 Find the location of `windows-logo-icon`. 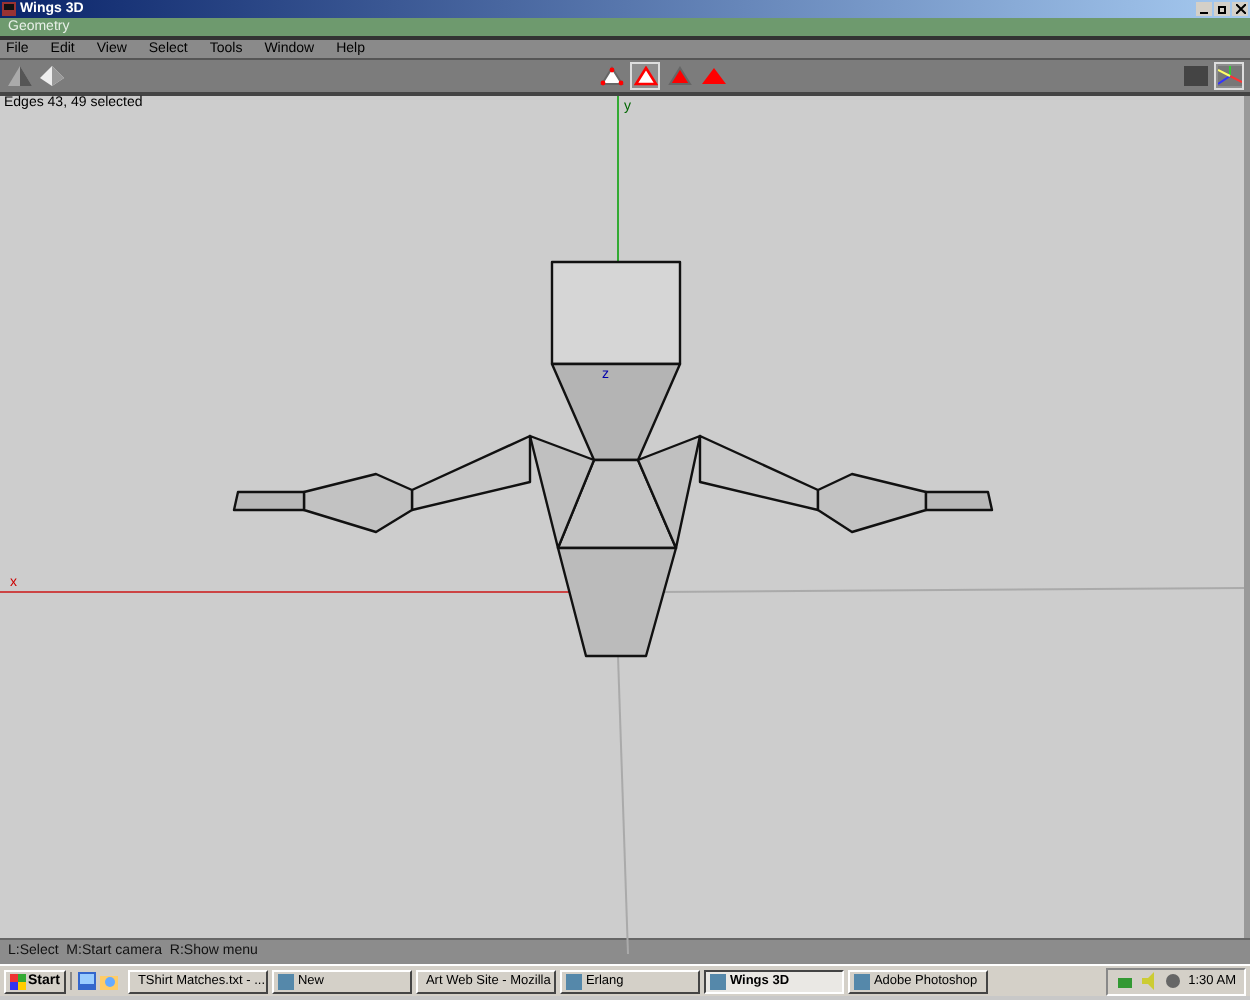

windows-logo-icon is located at coordinates (18, 981).